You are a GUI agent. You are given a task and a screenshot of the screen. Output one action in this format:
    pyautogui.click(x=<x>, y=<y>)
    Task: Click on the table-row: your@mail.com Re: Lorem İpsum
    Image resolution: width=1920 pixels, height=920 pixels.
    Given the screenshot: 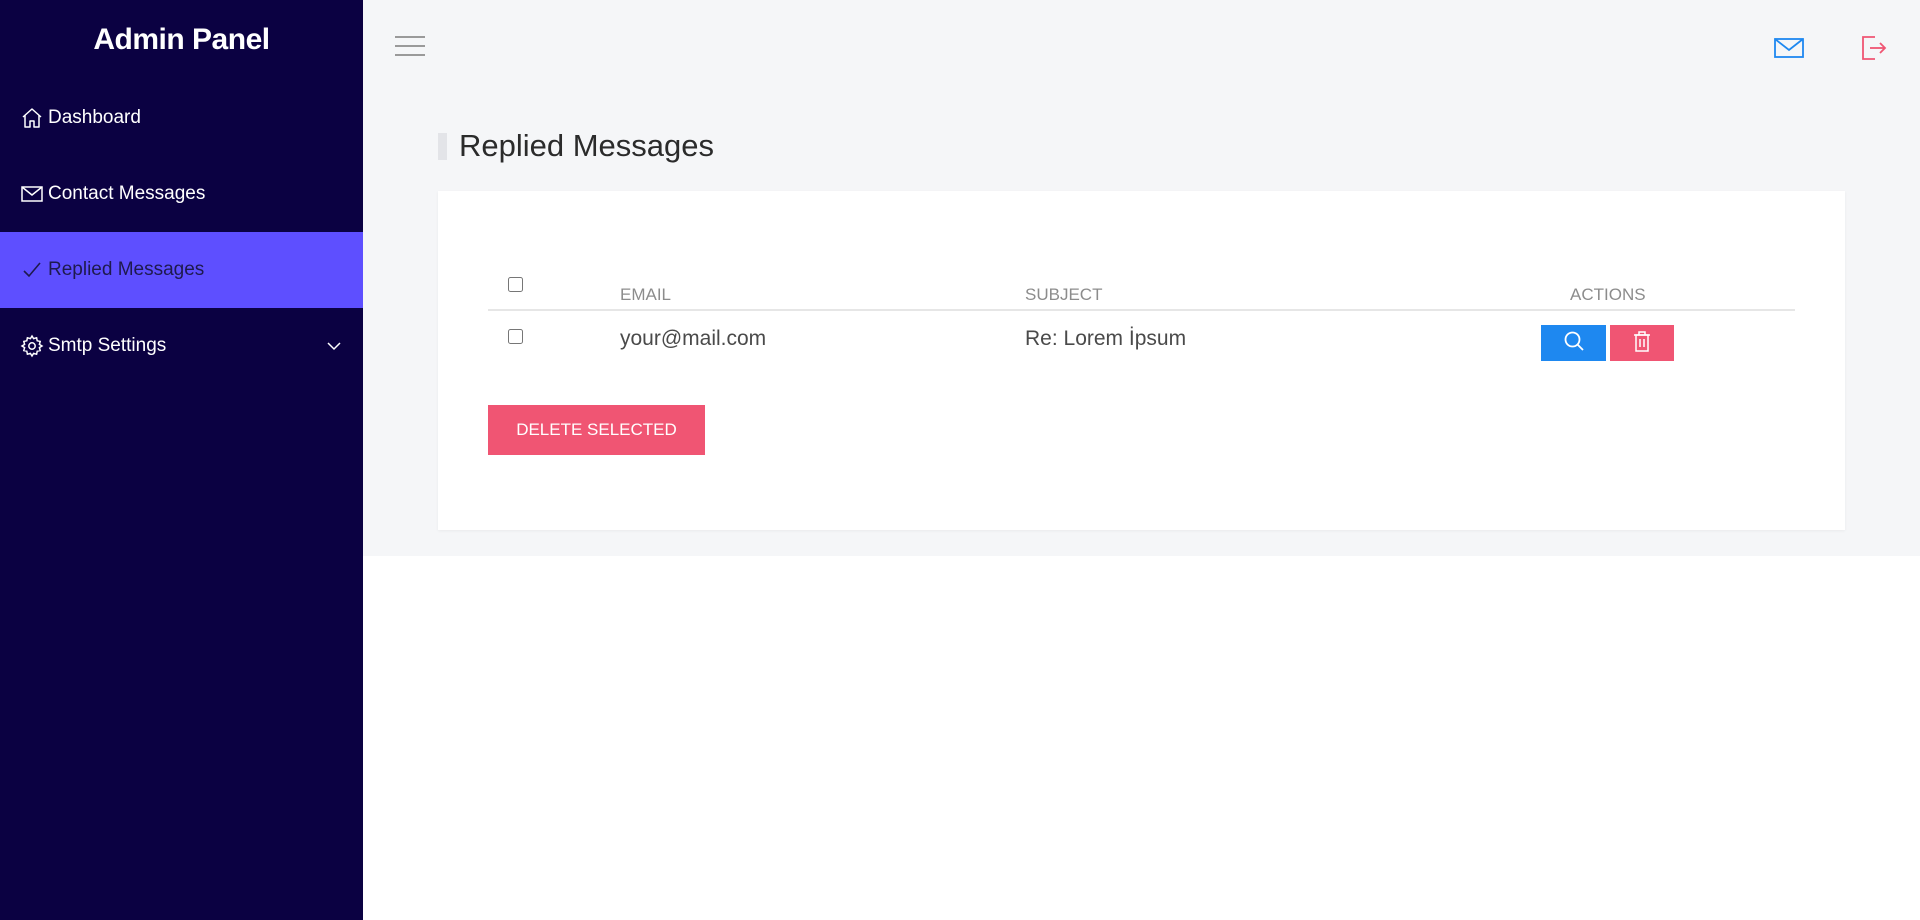 What is the action you would take?
    pyautogui.click(x=1141, y=339)
    